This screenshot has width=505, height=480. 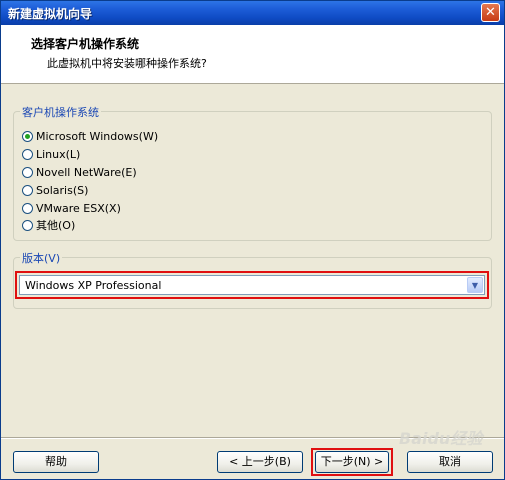 I want to click on radio-linux: Linux(L), so click(x=51, y=154).